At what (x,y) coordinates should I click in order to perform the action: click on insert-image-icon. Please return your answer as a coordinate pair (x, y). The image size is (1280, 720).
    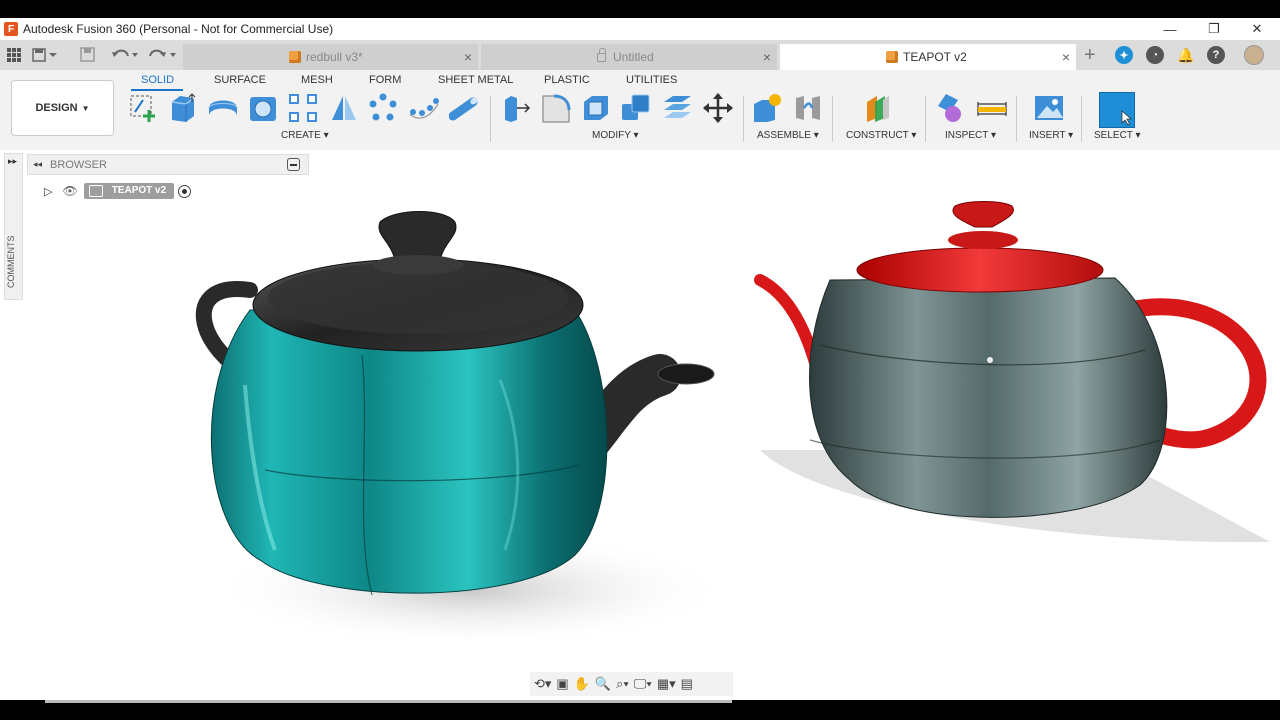
    Looking at the image, I should click on (1049, 108).